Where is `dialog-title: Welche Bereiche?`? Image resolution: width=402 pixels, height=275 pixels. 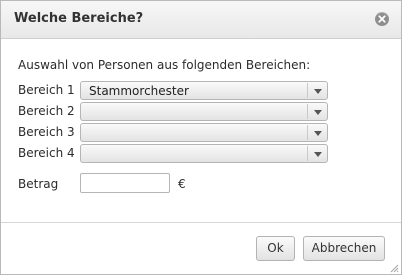
dialog-title: Welche Bereiche? is located at coordinates (79, 18).